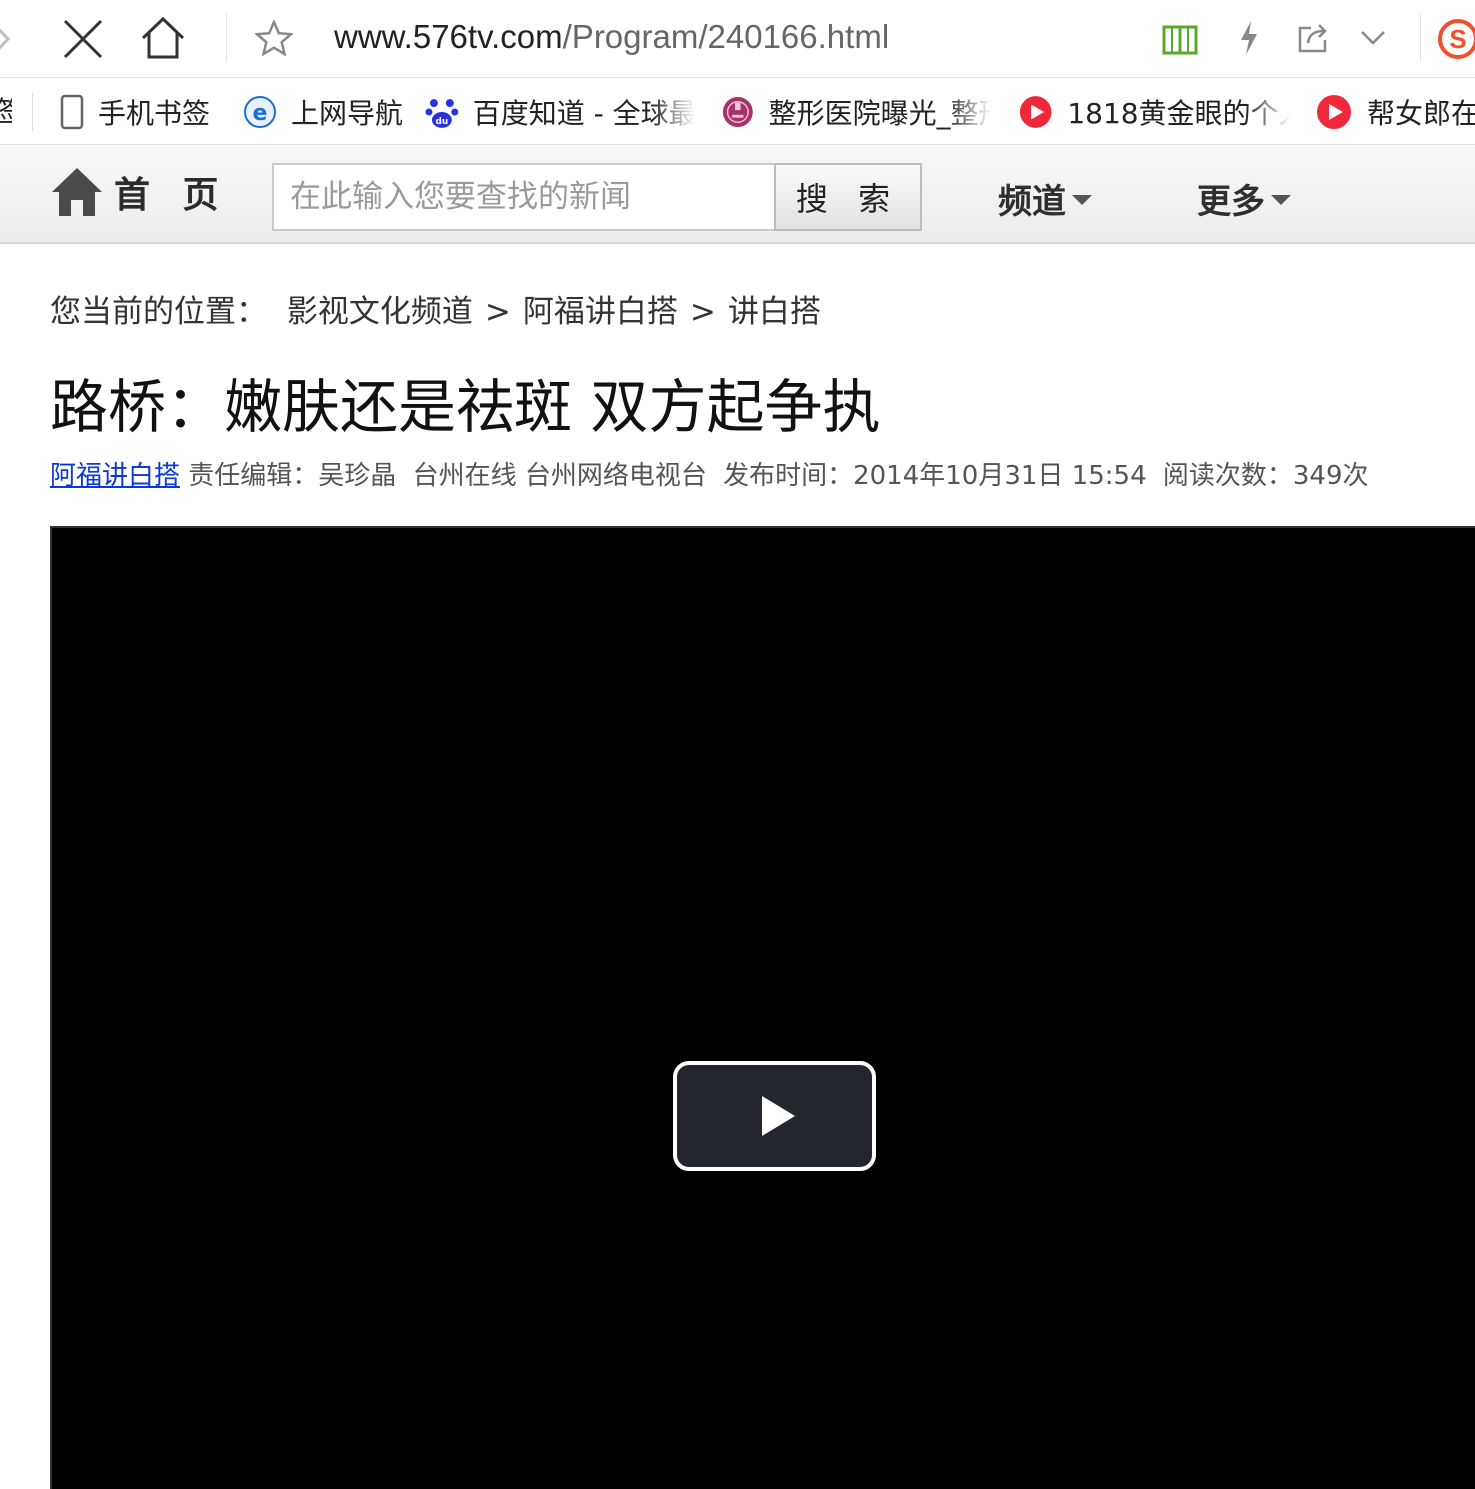 The image size is (1475, 1489). I want to click on column-link: 阿福讲白搭, so click(115, 476).